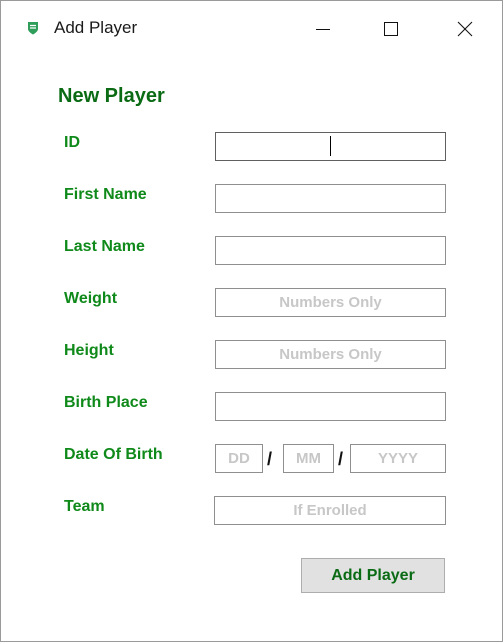 The height and width of the screenshot is (642, 503). I want to click on close-icon, so click(465, 29).